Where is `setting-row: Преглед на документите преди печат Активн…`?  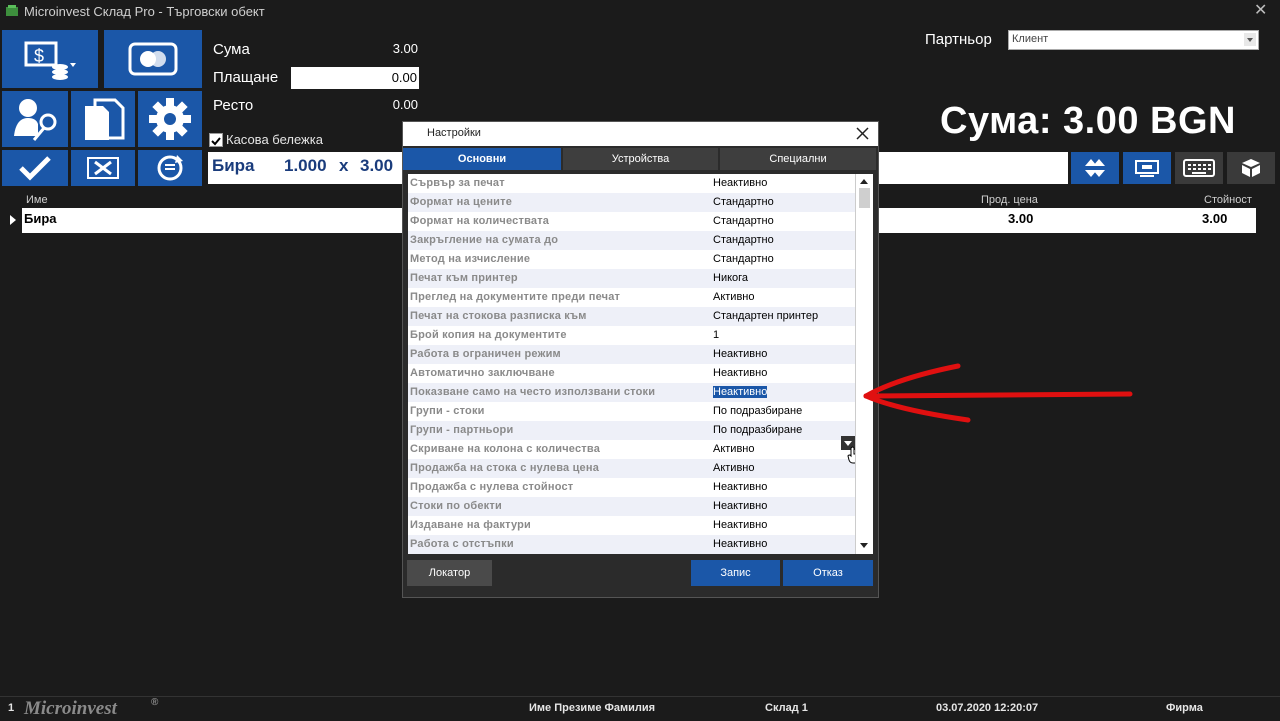
setting-row: Преглед на документите преди печат Активн… is located at coordinates (631, 297).